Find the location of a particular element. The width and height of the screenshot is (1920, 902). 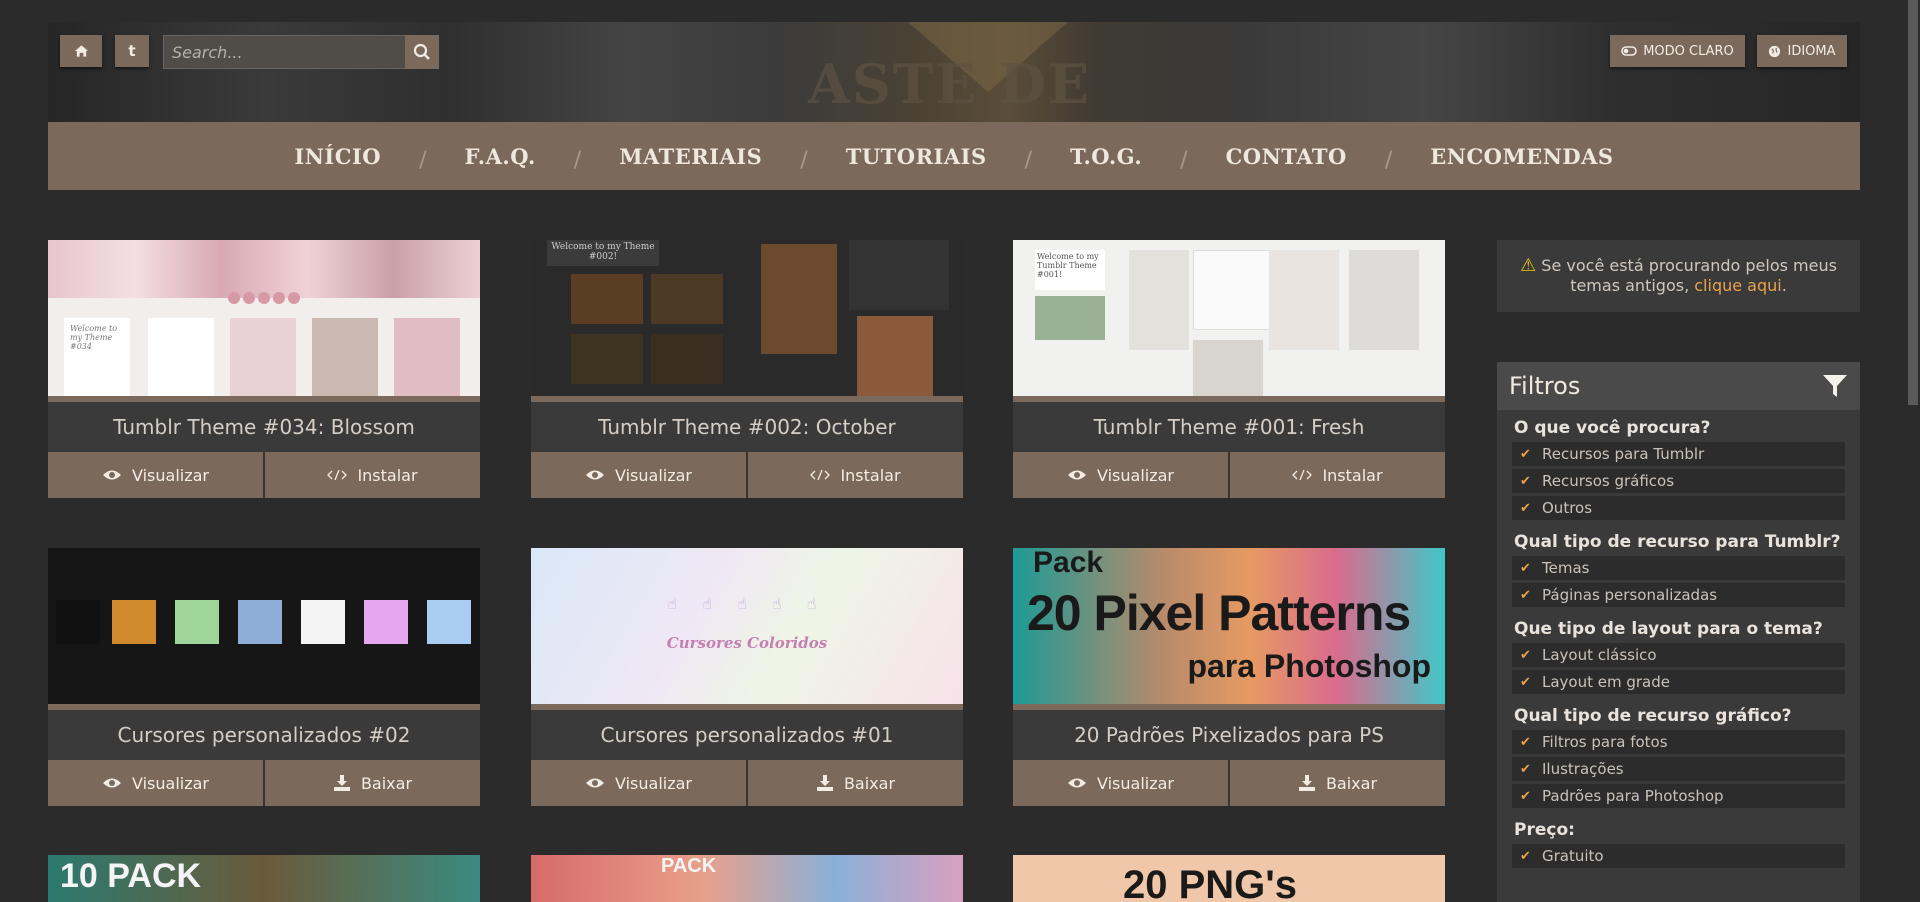

toggle-icon is located at coordinates (1629, 51).